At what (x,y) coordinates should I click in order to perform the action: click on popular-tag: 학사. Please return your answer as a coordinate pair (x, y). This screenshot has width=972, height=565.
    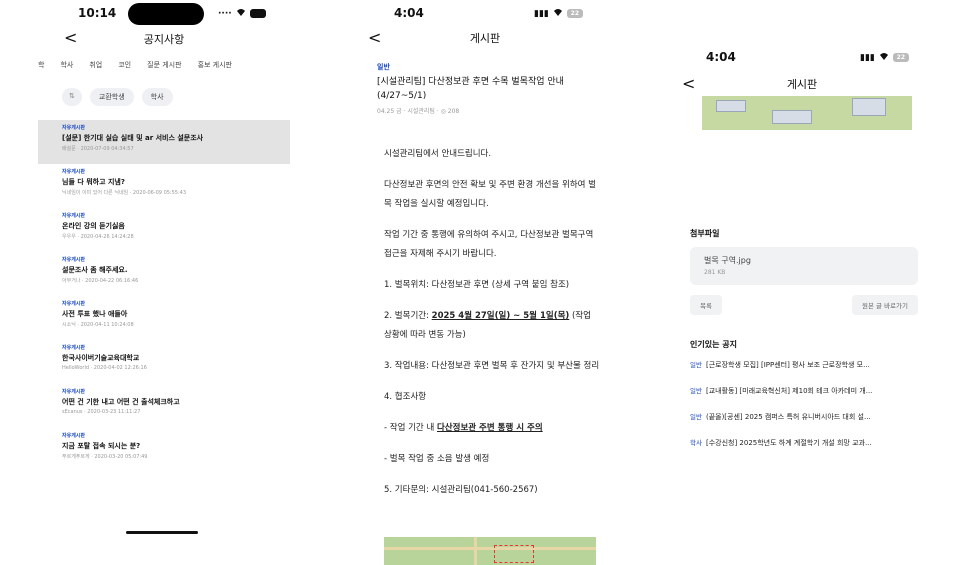
    Looking at the image, I should click on (696, 443).